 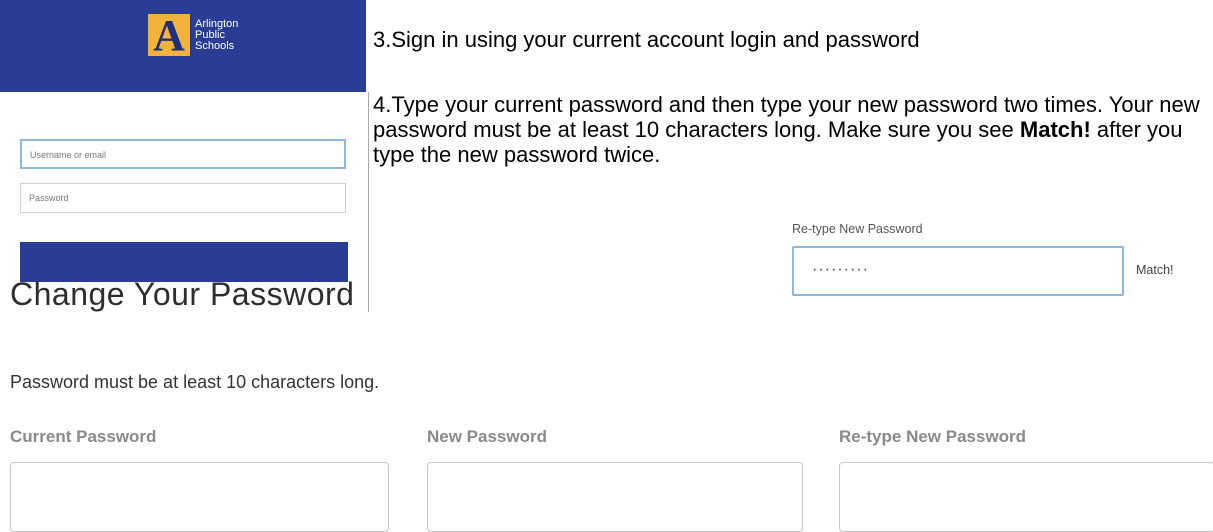 What do you see at coordinates (1055, 129) in the screenshot?
I see `match-emphasis: Match!` at bounding box center [1055, 129].